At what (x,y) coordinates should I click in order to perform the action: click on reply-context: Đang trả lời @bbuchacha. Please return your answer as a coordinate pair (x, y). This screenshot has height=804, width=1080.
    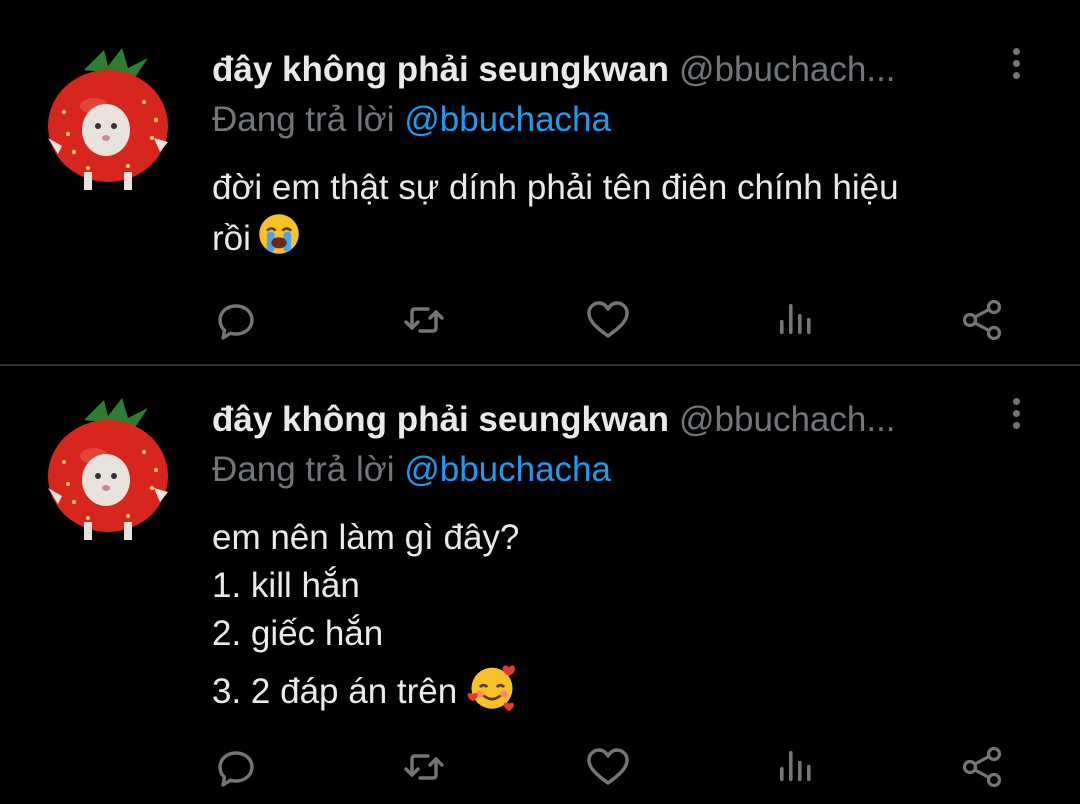
    Looking at the image, I should click on (411, 470).